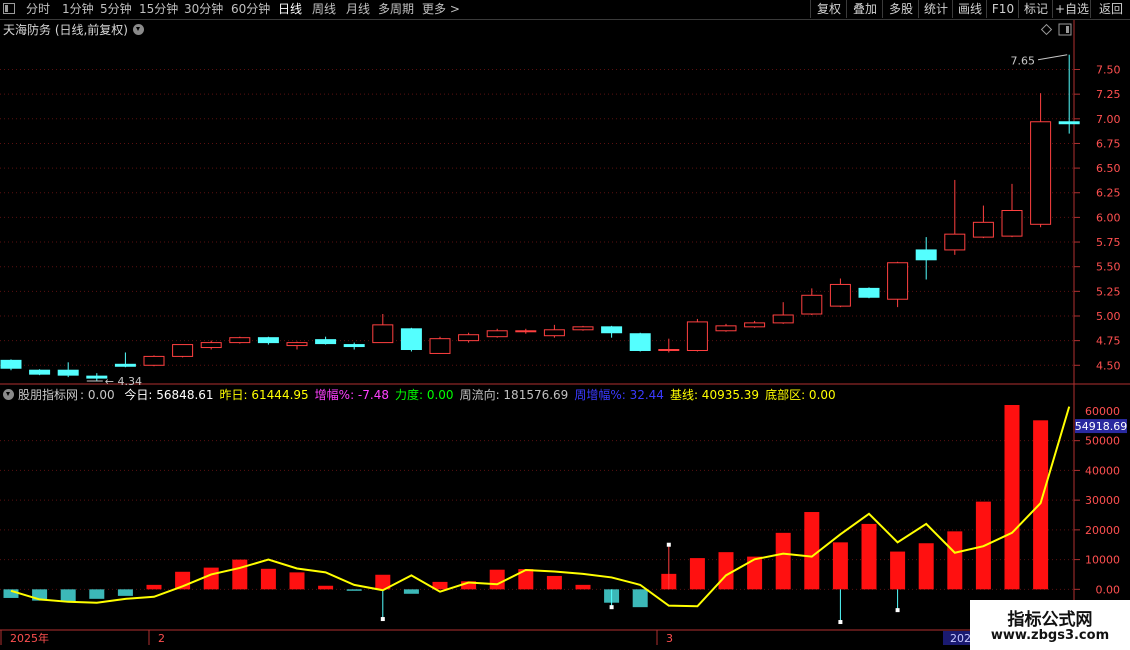 This screenshot has height=650, width=1130. Describe the element at coordinates (1108, 168) in the screenshot. I see `price-tick-label: 6.50` at that location.